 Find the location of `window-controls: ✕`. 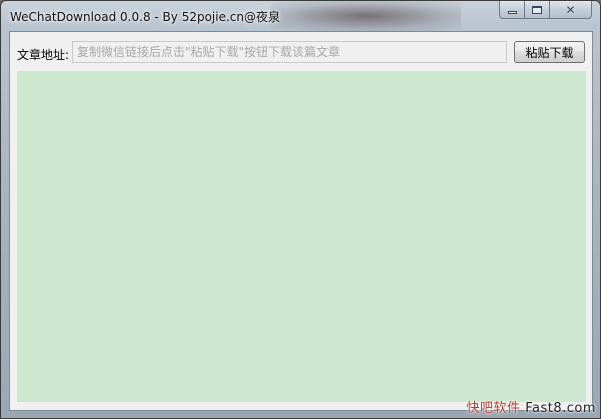

window-controls: ✕ is located at coordinates (545, 10).